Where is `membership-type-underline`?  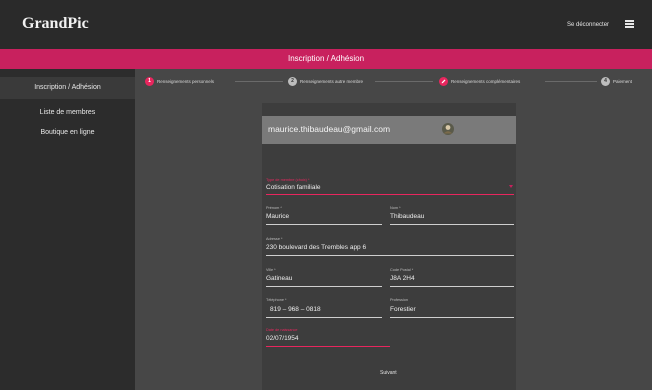 membership-type-underline is located at coordinates (390, 194).